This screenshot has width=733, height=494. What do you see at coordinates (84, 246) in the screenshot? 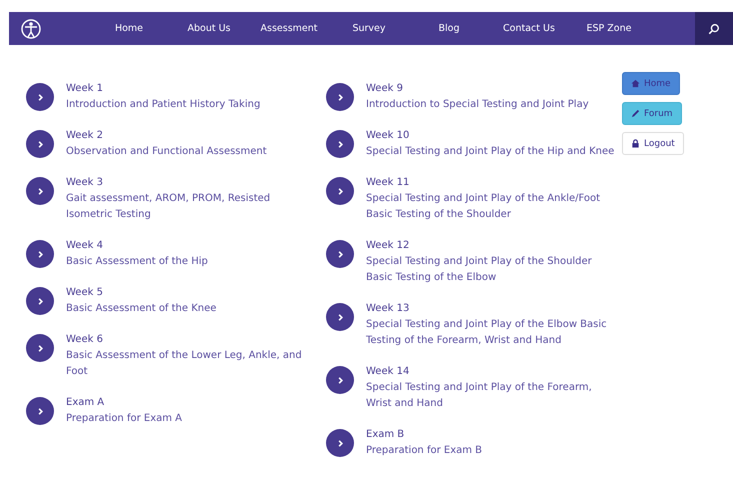
I see `week-link: Week 4` at bounding box center [84, 246].